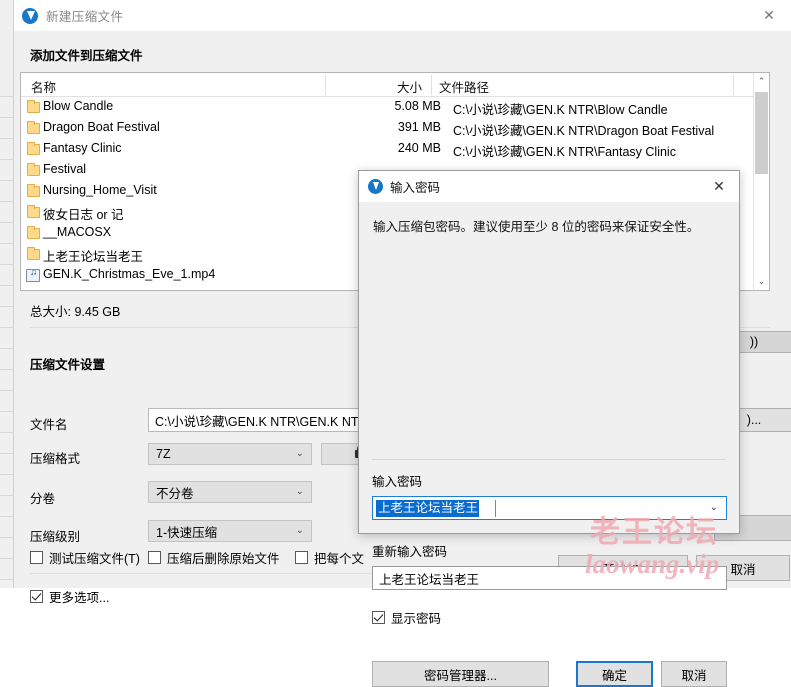 This screenshot has width=791, height=687. Describe the element at coordinates (761, 281) in the screenshot. I see `scroll-down-icon: ⌄` at that location.